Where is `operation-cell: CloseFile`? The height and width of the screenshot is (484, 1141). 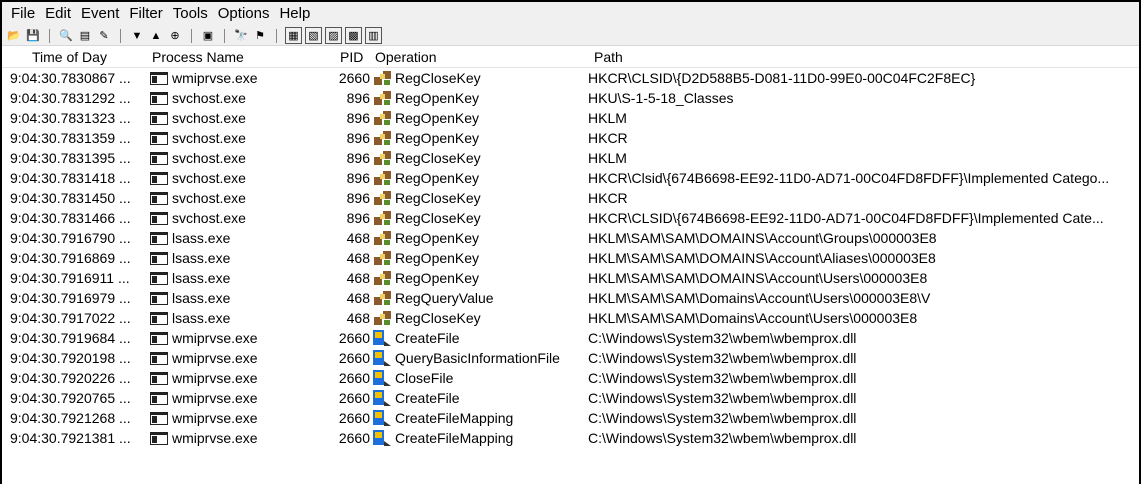 operation-cell: CloseFile is located at coordinates (479, 378).